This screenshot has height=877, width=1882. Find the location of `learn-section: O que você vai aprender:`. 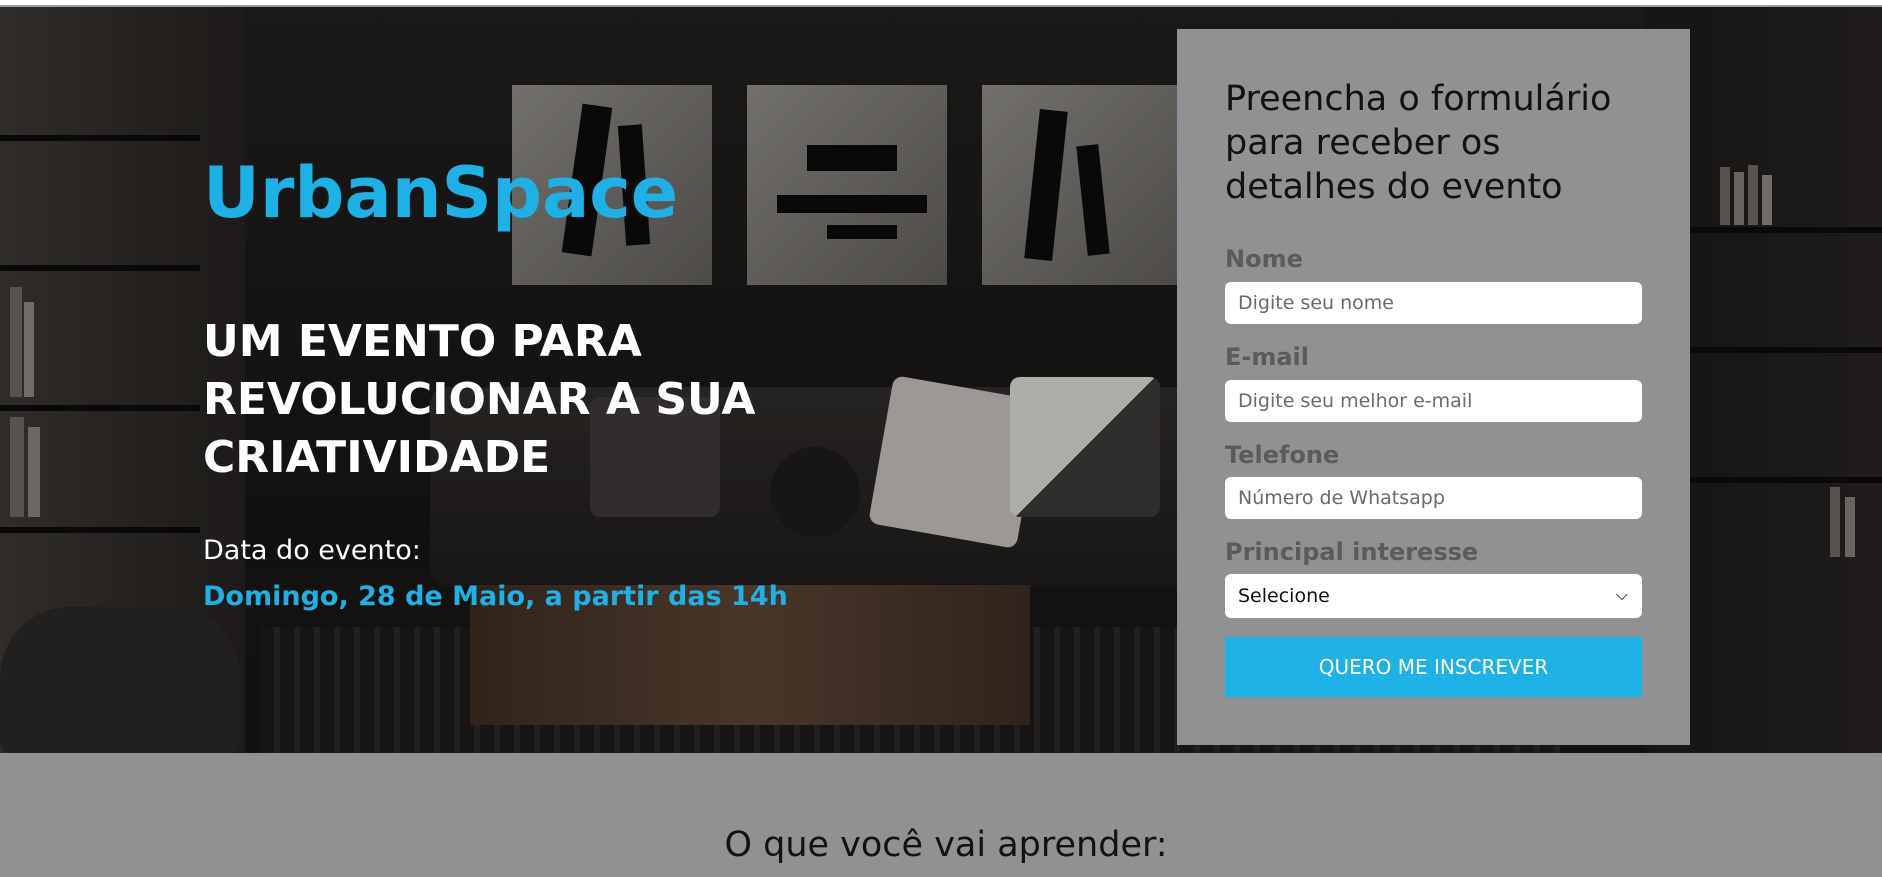

learn-section: O que você vai aprender: is located at coordinates (941, 815).